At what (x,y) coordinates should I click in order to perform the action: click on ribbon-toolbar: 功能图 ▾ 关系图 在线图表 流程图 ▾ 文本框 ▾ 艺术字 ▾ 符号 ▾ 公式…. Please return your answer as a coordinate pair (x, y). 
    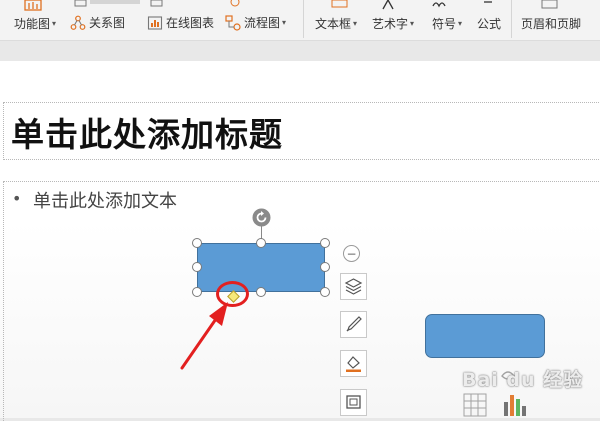
    Looking at the image, I should click on (300, 20).